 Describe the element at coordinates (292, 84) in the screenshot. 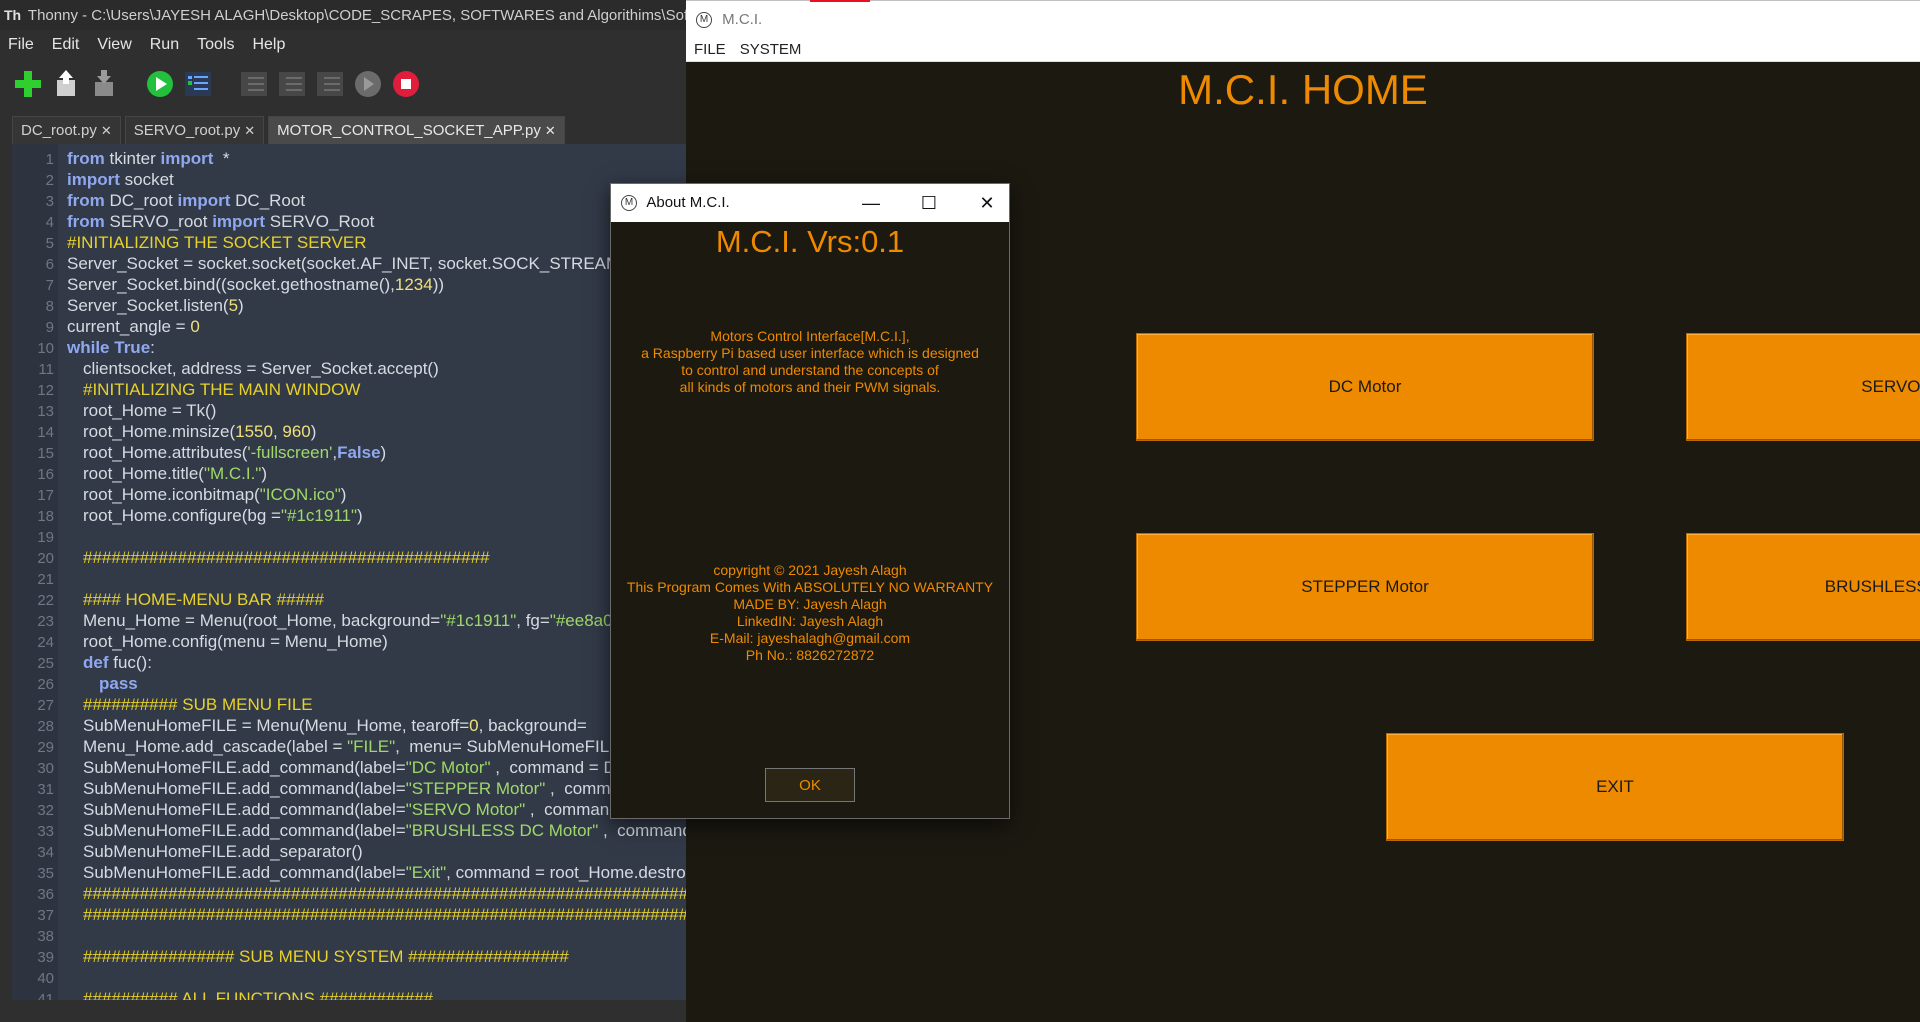

I see `step-into-icon` at that location.